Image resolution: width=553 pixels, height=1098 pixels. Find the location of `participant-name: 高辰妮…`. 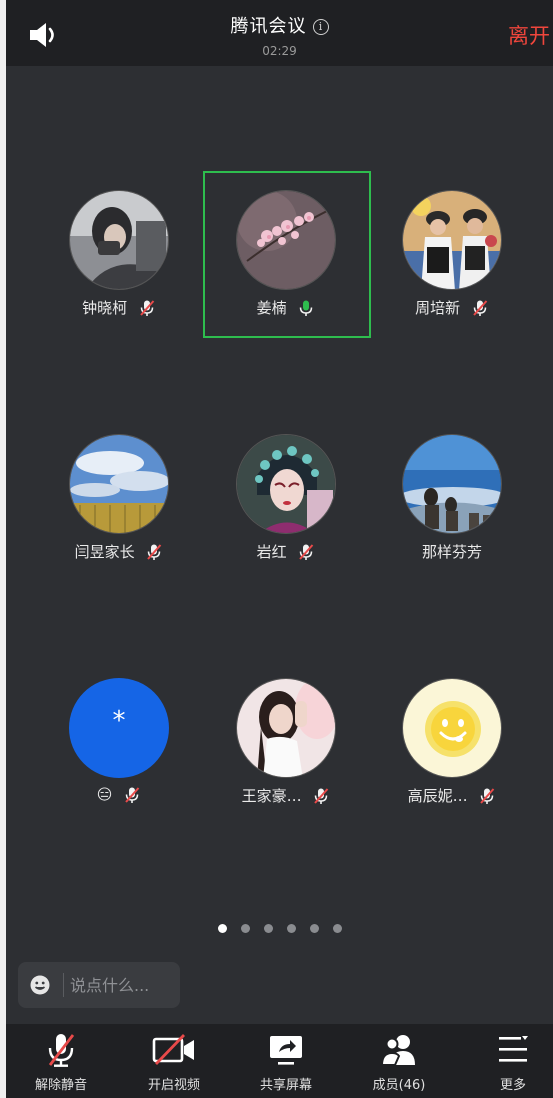

participant-name: 高辰妮… is located at coordinates (437, 796).